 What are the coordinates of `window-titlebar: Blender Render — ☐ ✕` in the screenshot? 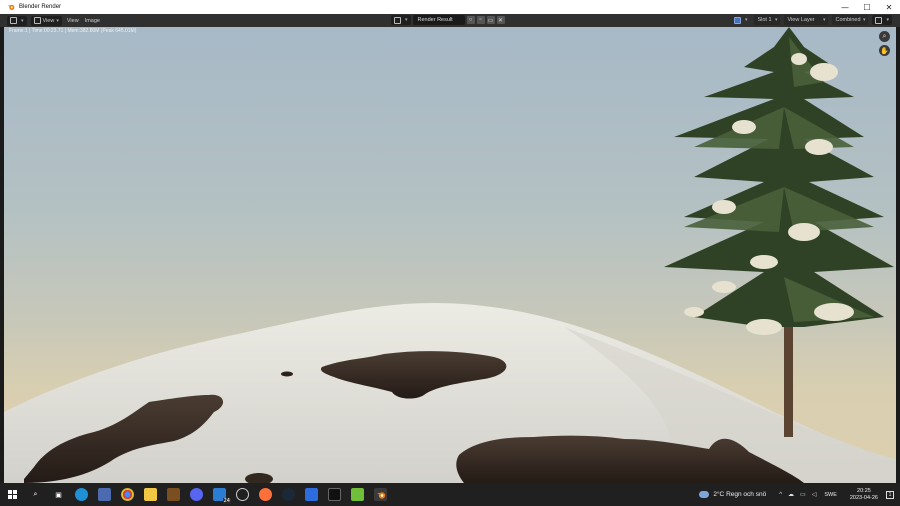 It's located at (450, 7).